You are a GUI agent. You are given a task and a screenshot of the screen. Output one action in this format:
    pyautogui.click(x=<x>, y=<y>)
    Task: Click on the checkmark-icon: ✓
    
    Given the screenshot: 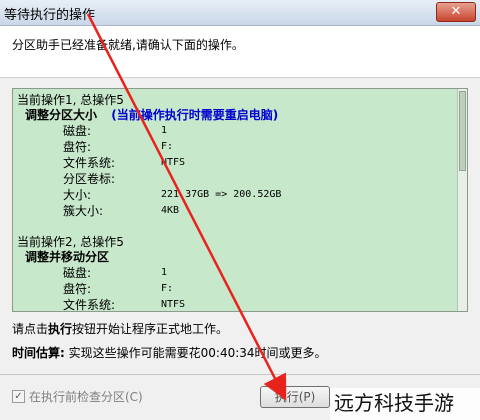 What is the action you would take?
    pyautogui.click(x=18, y=396)
    